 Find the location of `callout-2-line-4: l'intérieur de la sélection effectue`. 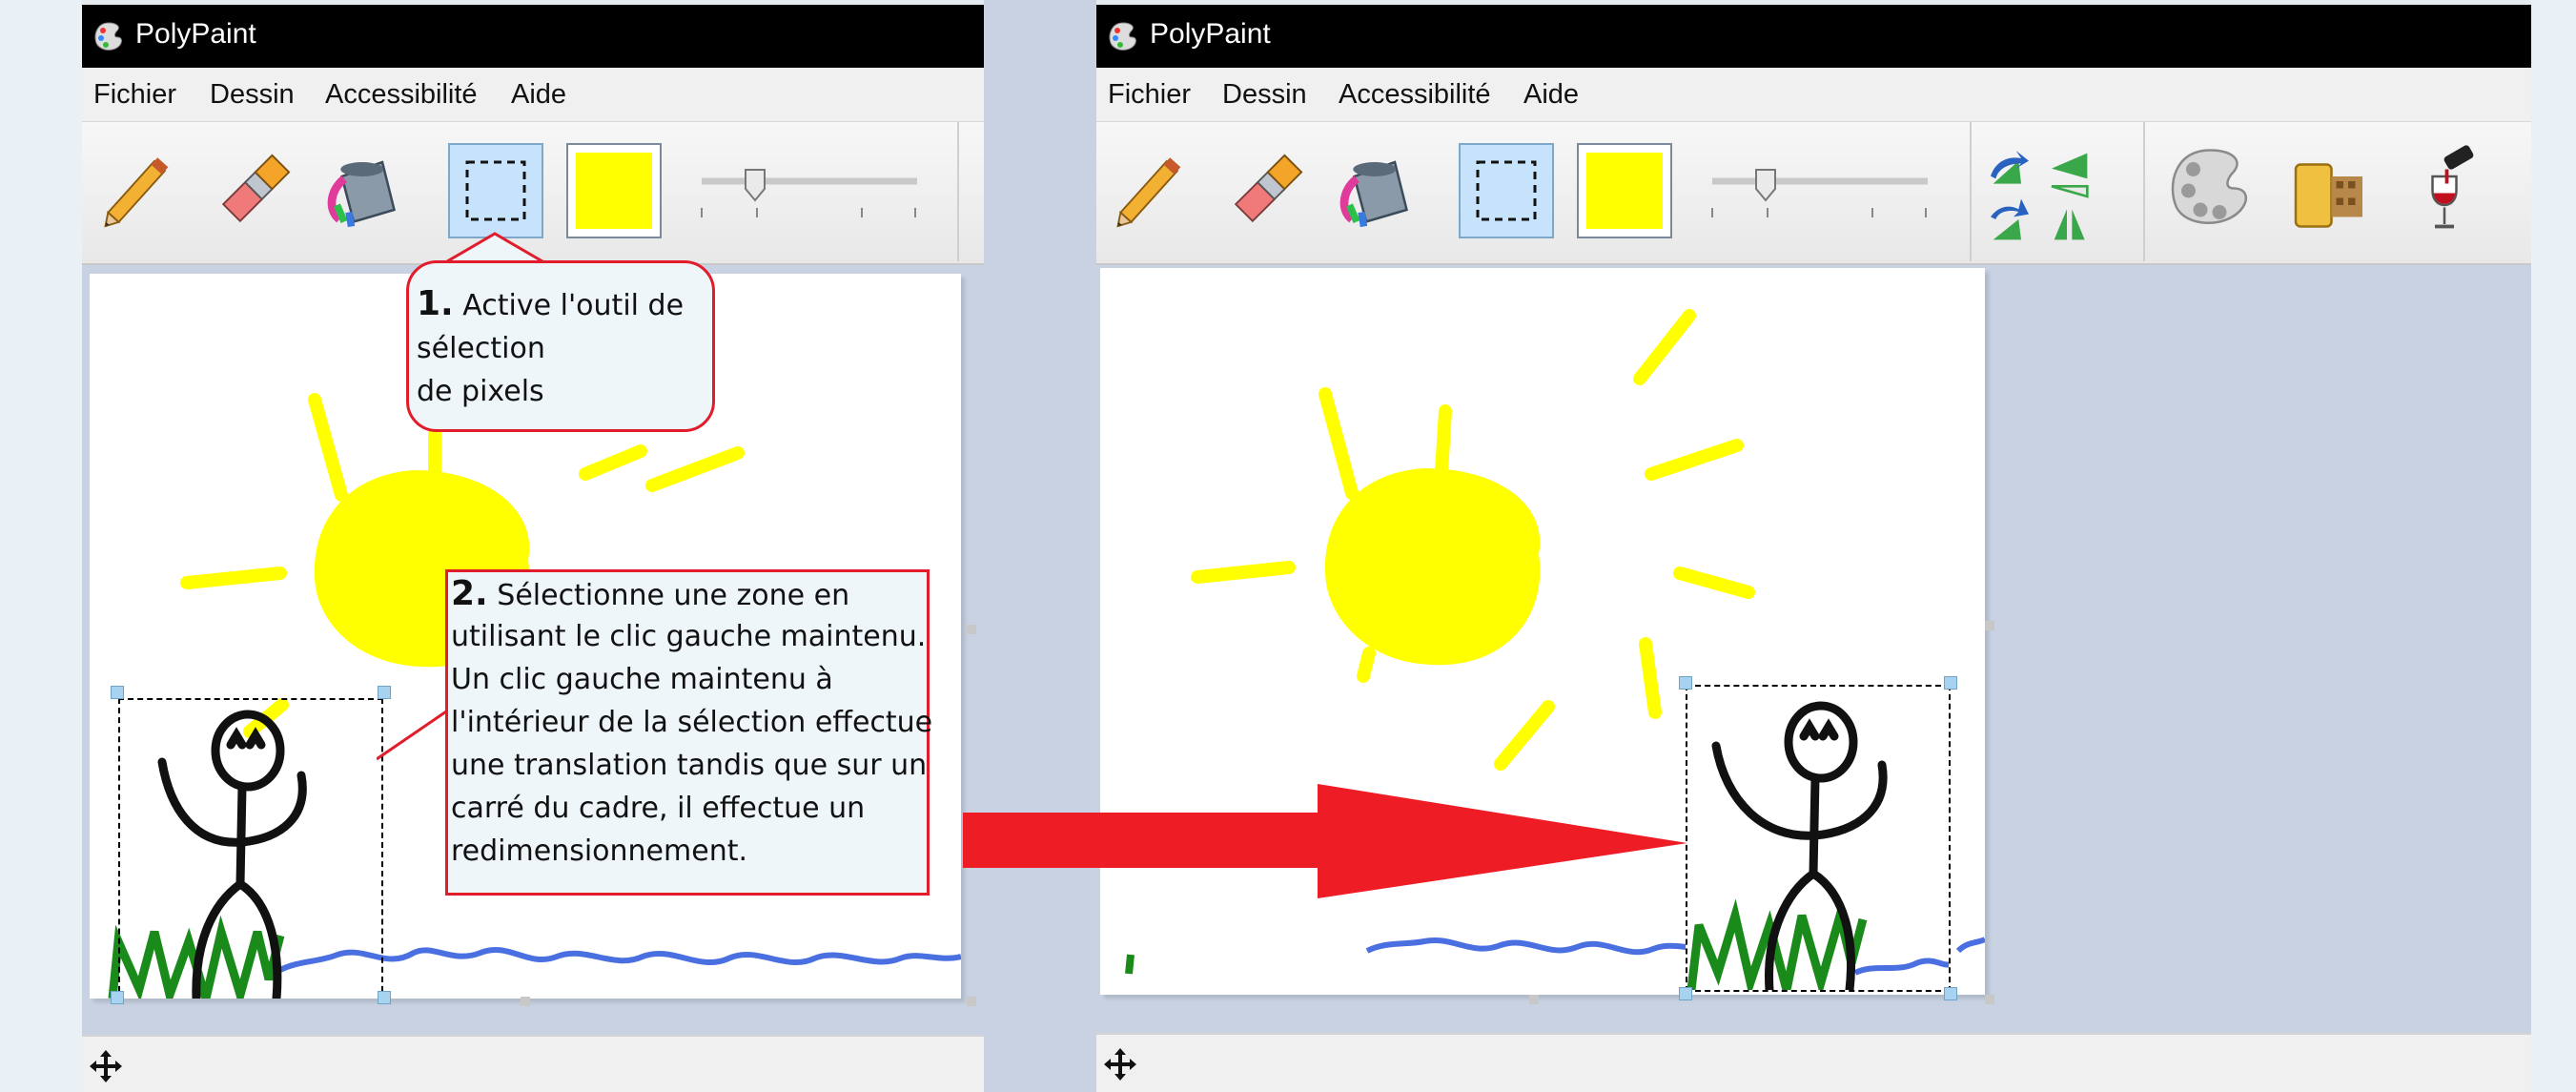

callout-2-line-4: l'intérieur de la sélection effectue is located at coordinates (692, 723).